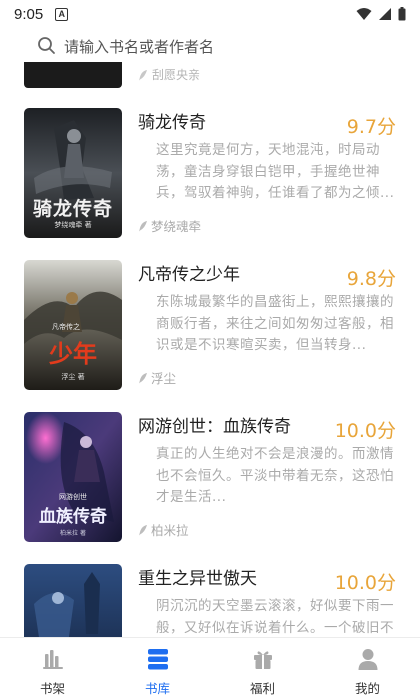  I want to click on book-title: 网游创世：血族传奇, so click(214, 424).